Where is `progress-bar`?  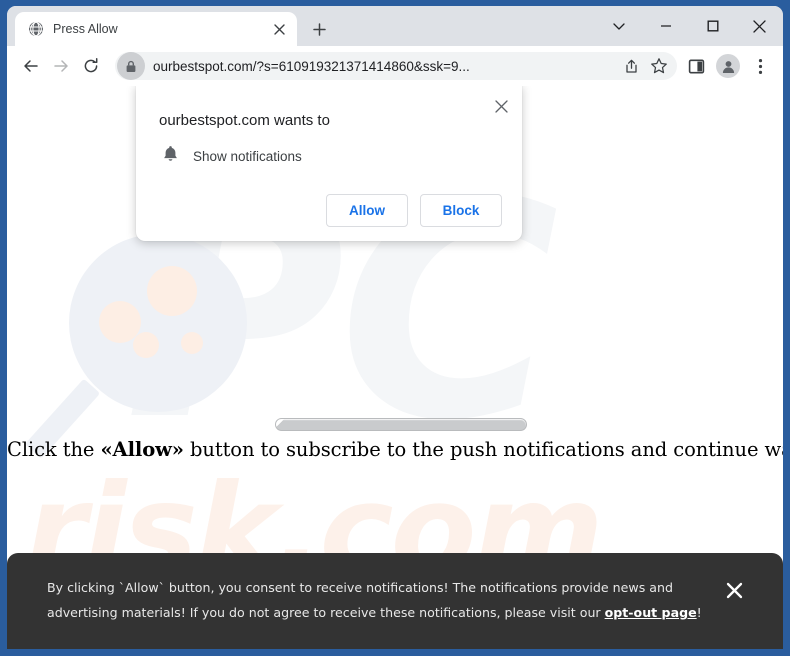
progress-bar is located at coordinates (401, 424).